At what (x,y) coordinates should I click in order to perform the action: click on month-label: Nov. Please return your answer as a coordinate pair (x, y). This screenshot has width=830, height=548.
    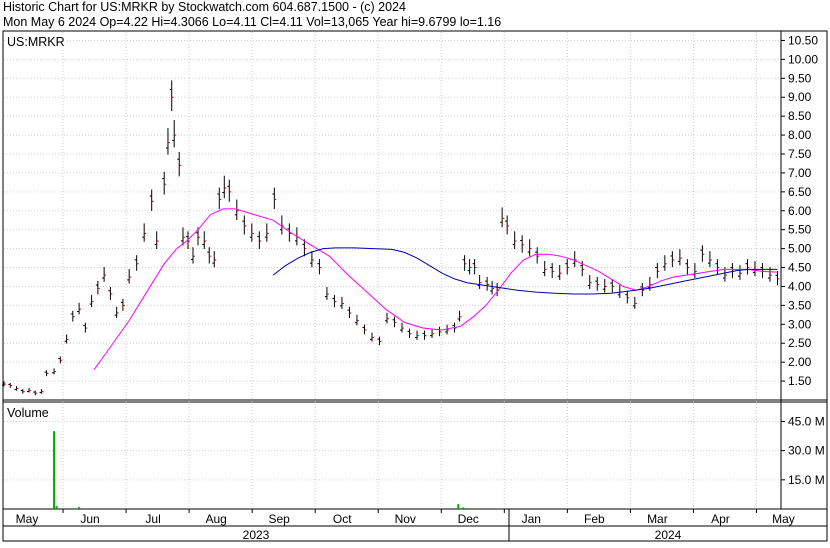
    Looking at the image, I should click on (405, 519).